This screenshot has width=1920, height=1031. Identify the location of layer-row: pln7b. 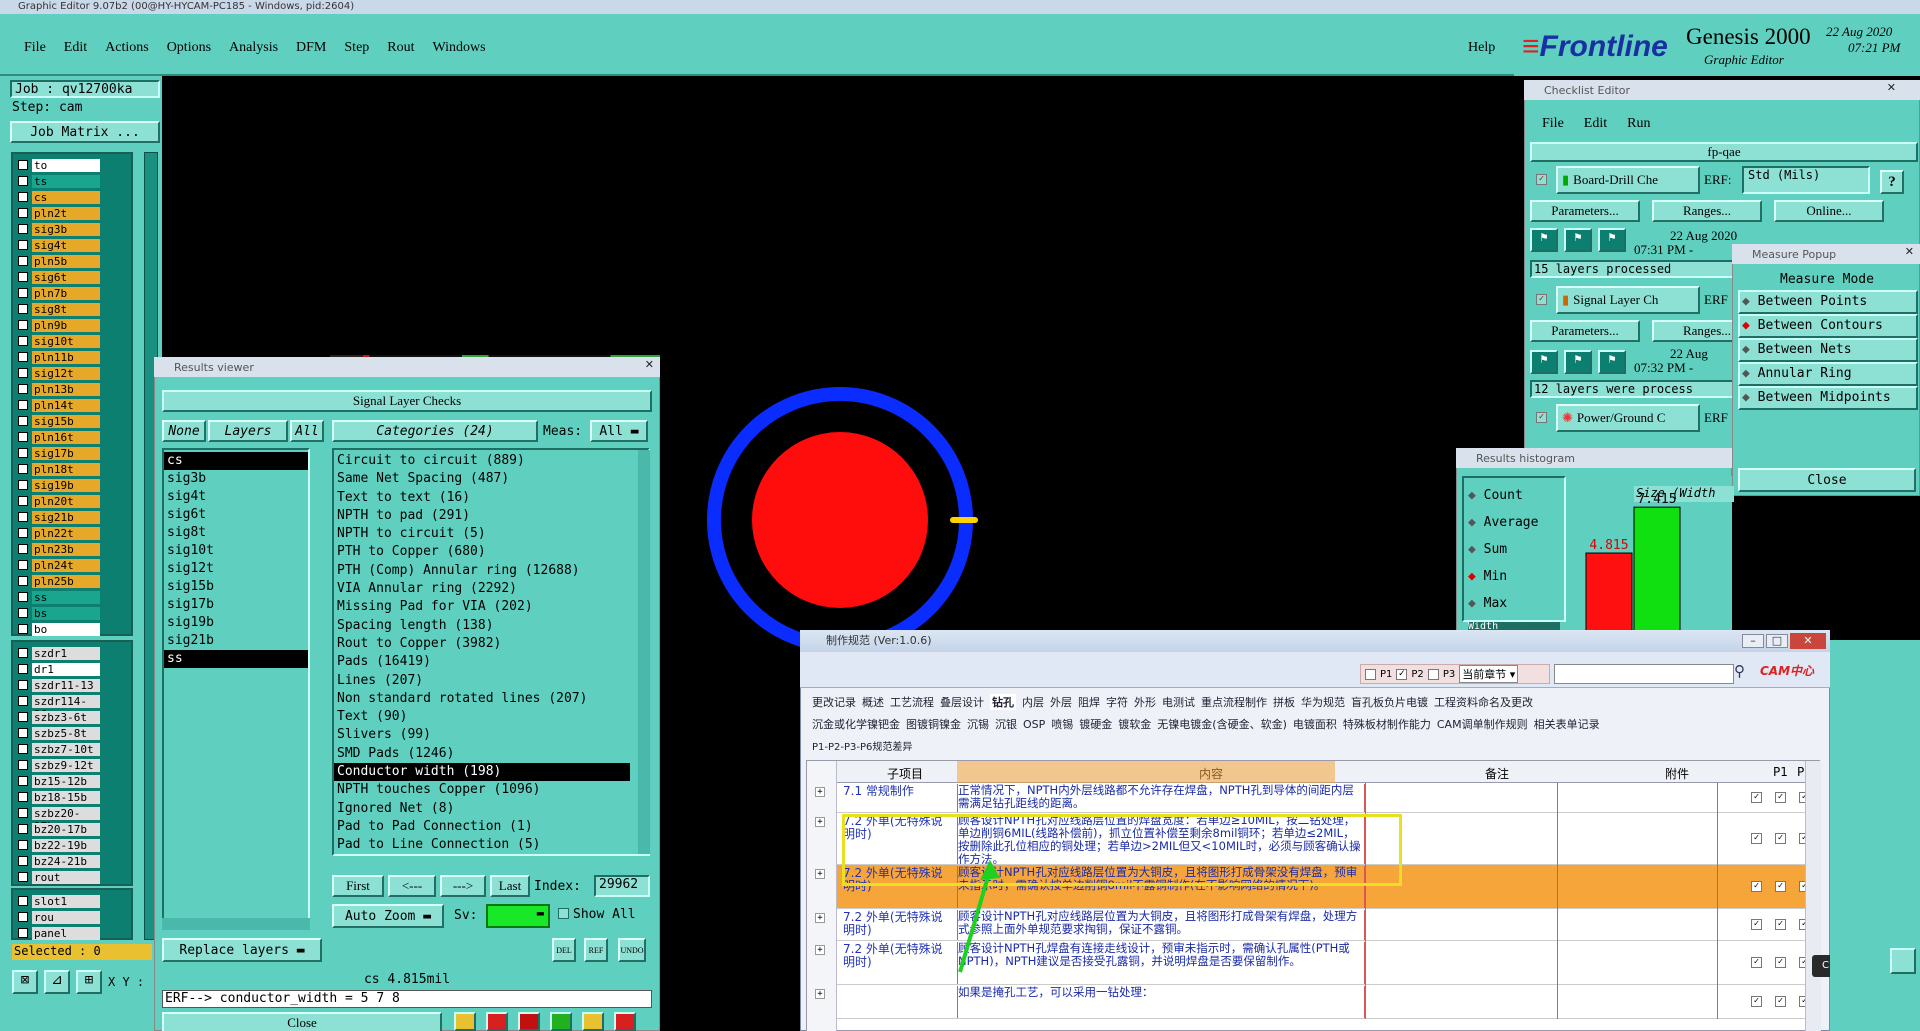
(72, 293).